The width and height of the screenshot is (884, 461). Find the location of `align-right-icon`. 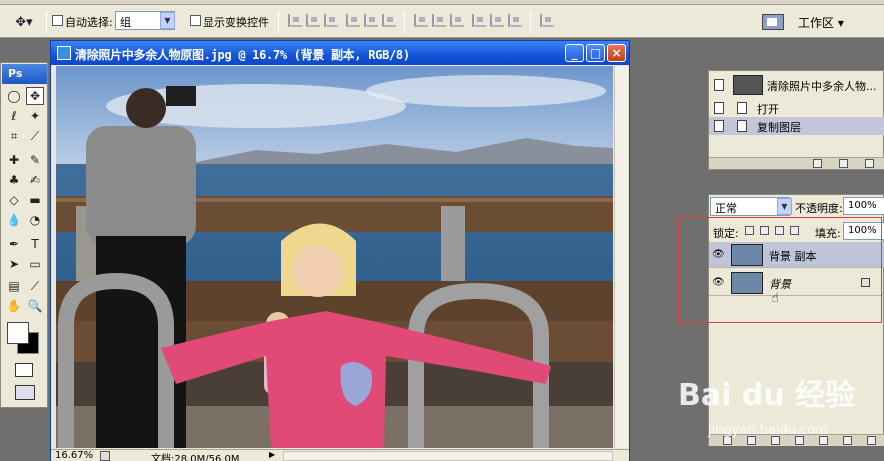

align-right-icon is located at coordinates (389, 20).